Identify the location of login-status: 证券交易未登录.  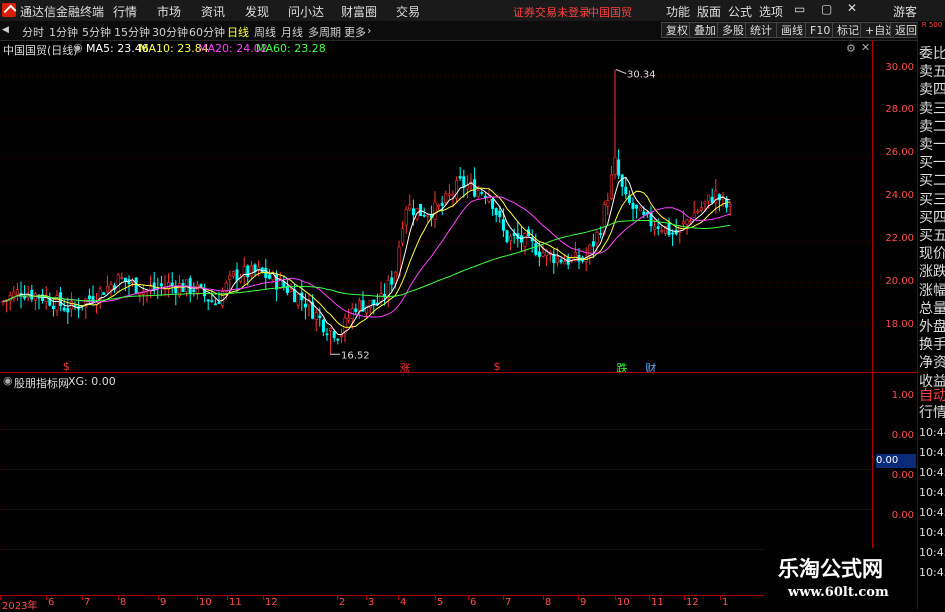
(551, 12).